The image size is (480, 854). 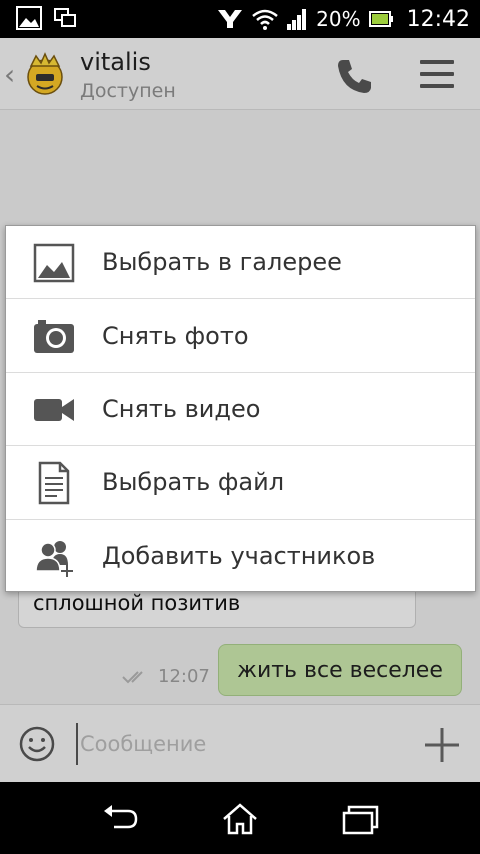 I want to click on menu-item-add-participants: Добавить участников, so click(x=240, y=556).